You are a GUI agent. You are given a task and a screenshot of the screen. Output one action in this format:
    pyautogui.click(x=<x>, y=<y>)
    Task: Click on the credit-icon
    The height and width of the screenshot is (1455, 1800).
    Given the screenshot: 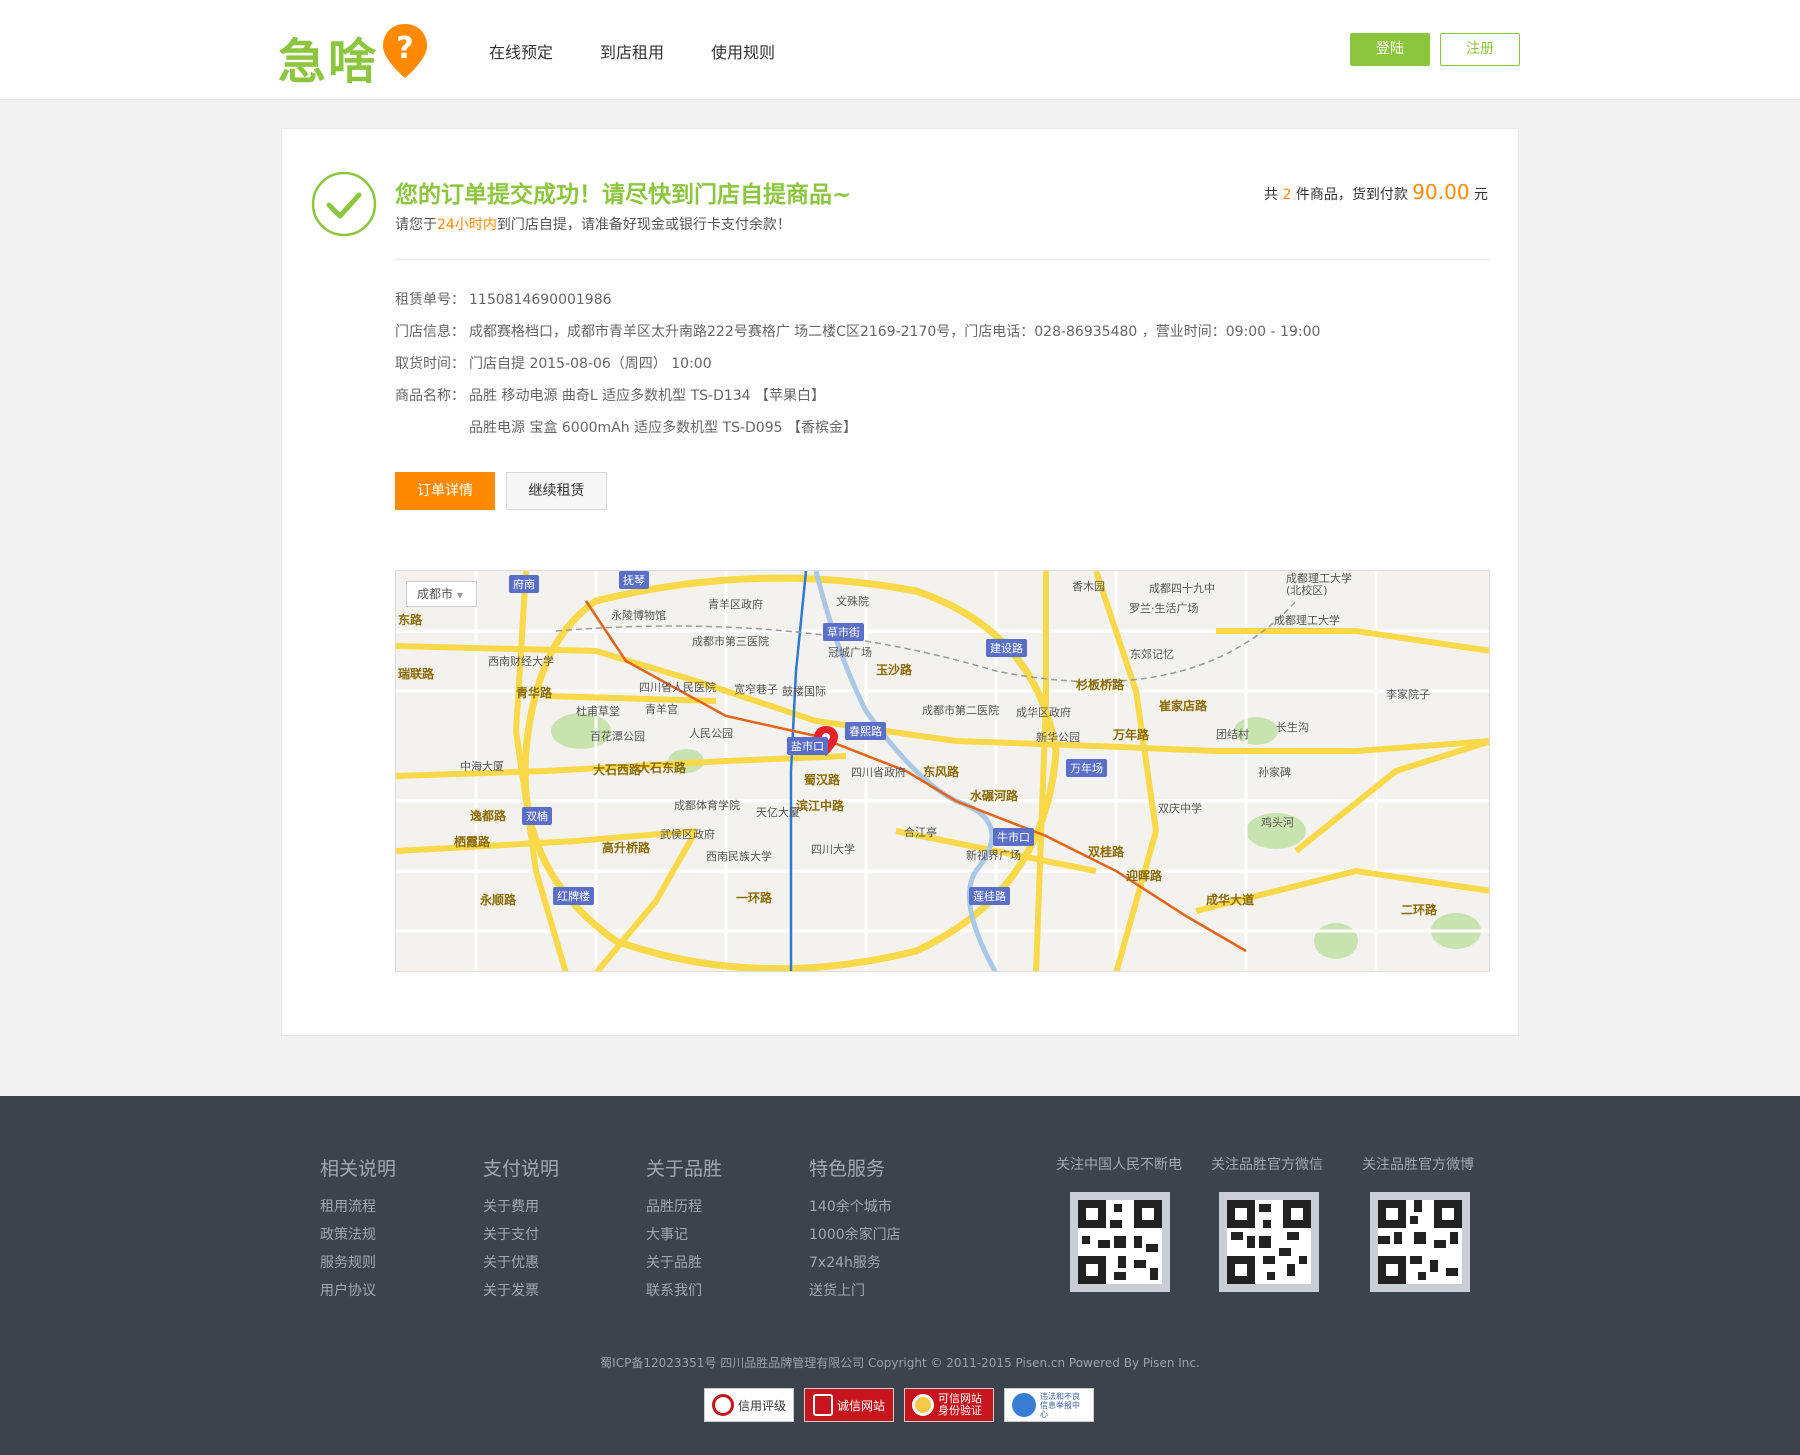 What is the action you would take?
    pyautogui.click(x=822, y=1405)
    